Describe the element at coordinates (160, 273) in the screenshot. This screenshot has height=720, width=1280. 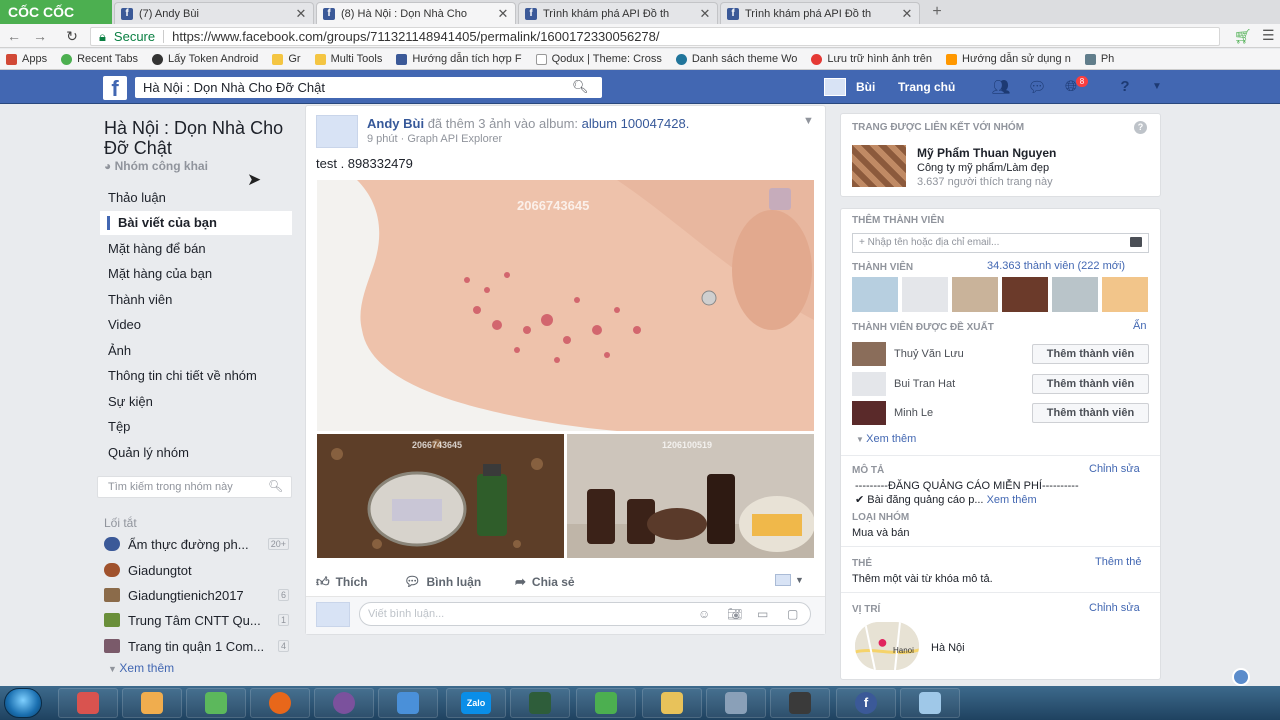
I see `nav-your-items: Mặt hàng của bạn` at that location.